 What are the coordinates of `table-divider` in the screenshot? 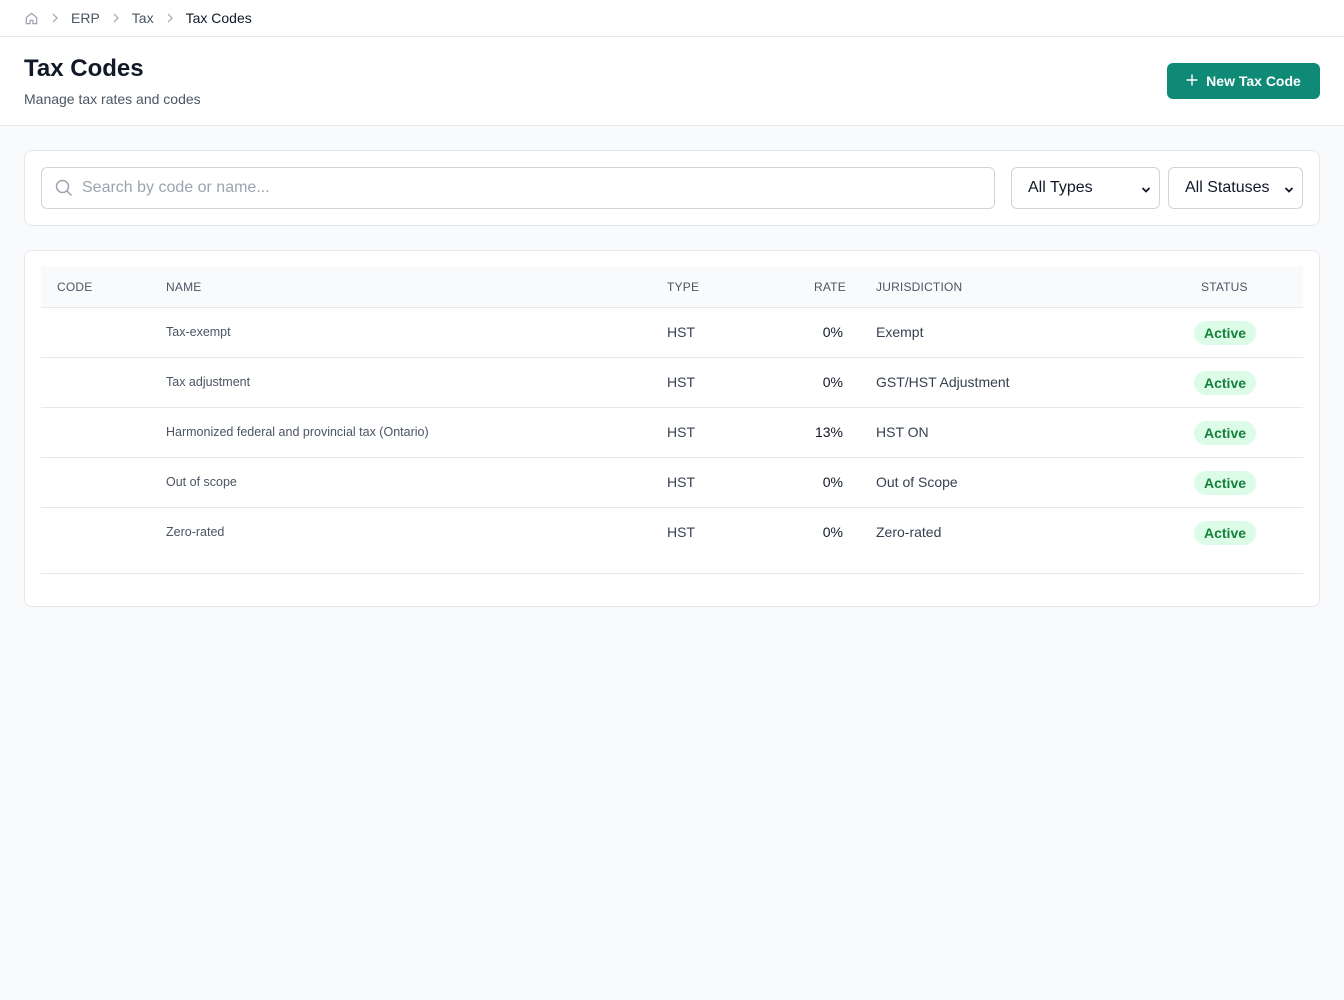 It's located at (672, 573).